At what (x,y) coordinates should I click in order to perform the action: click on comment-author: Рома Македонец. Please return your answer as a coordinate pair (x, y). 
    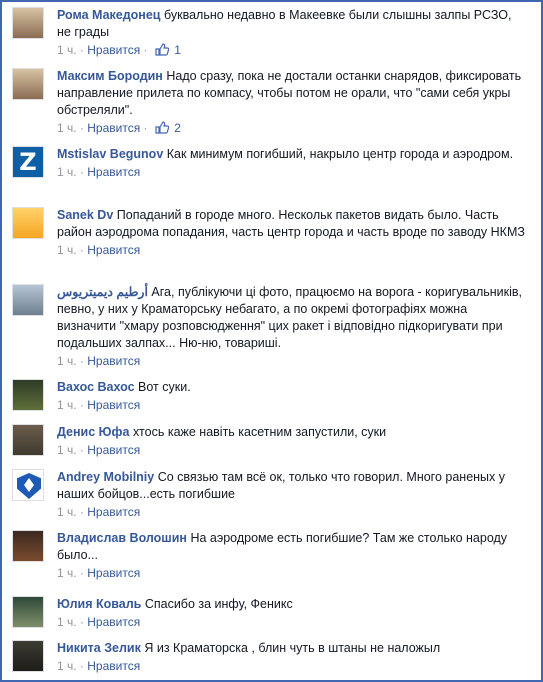
    Looking at the image, I should click on (109, 15).